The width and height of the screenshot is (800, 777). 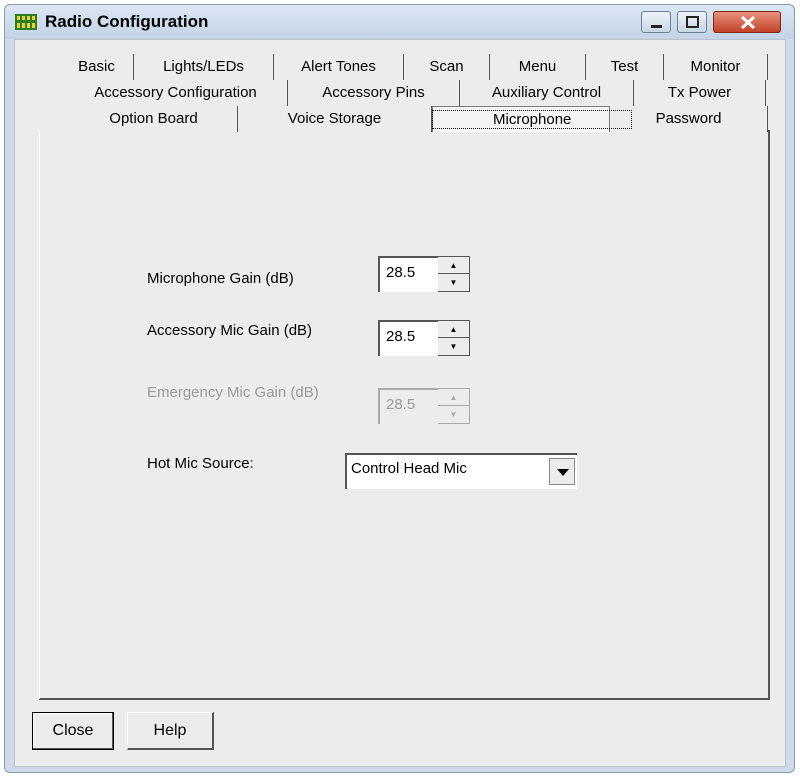 I want to click on accessory-mic-gain-value: 28.5, so click(x=408, y=338).